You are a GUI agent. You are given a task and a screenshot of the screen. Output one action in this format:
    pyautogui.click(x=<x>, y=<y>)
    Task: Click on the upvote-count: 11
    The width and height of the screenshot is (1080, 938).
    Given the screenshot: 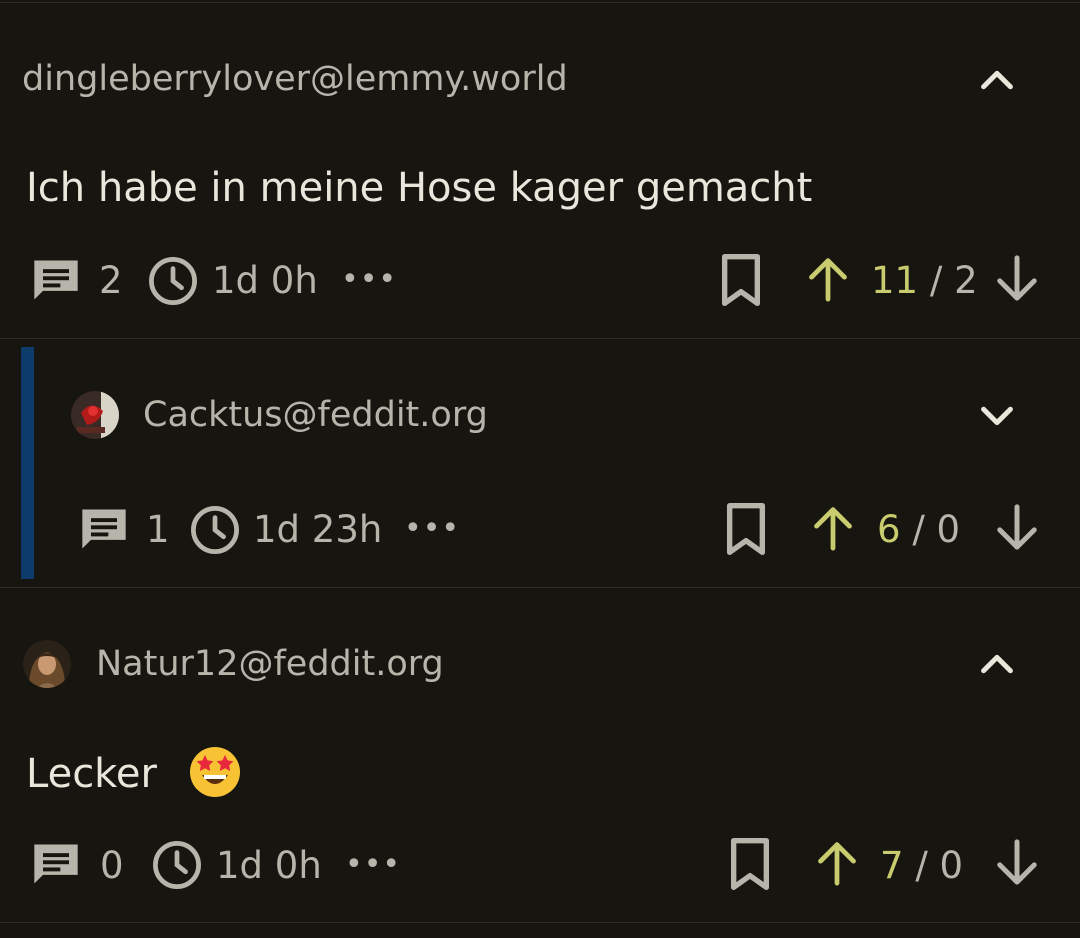 What is the action you would take?
    pyautogui.click(x=895, y=280)
    